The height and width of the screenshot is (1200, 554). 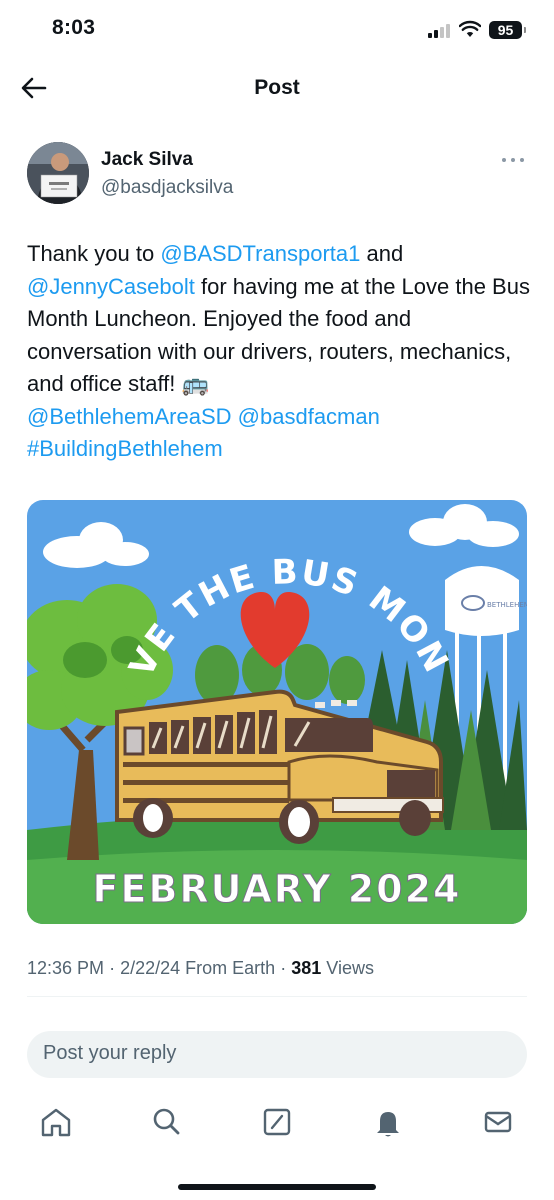 I want to click on home-indicator, so click(x=277, y=1187).